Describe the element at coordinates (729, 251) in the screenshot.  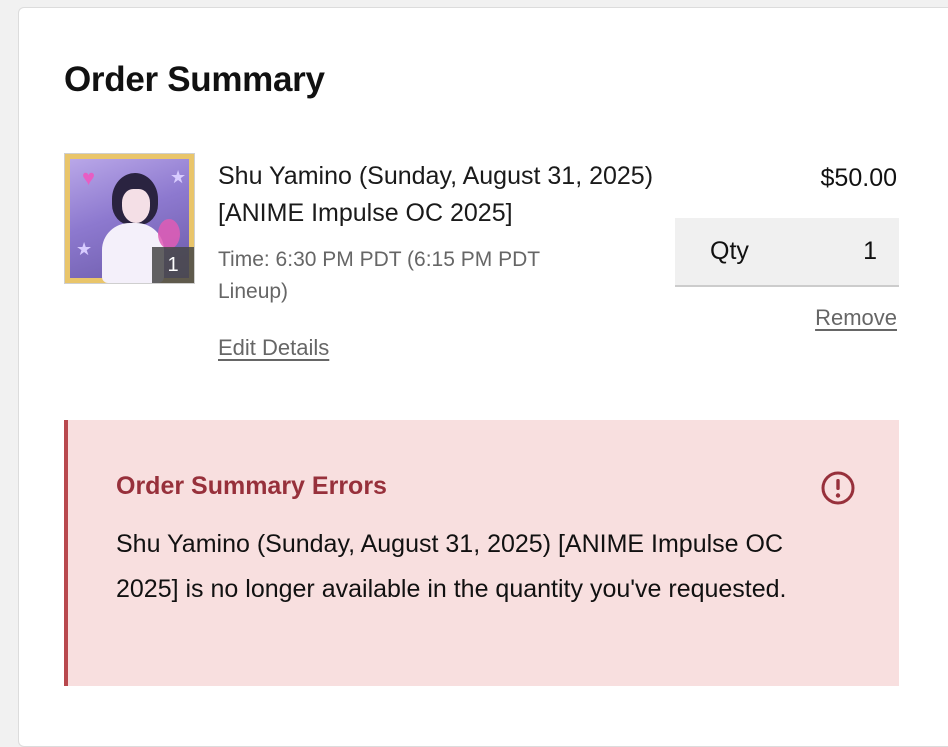
I see `quantity-label: Qty` at that location.